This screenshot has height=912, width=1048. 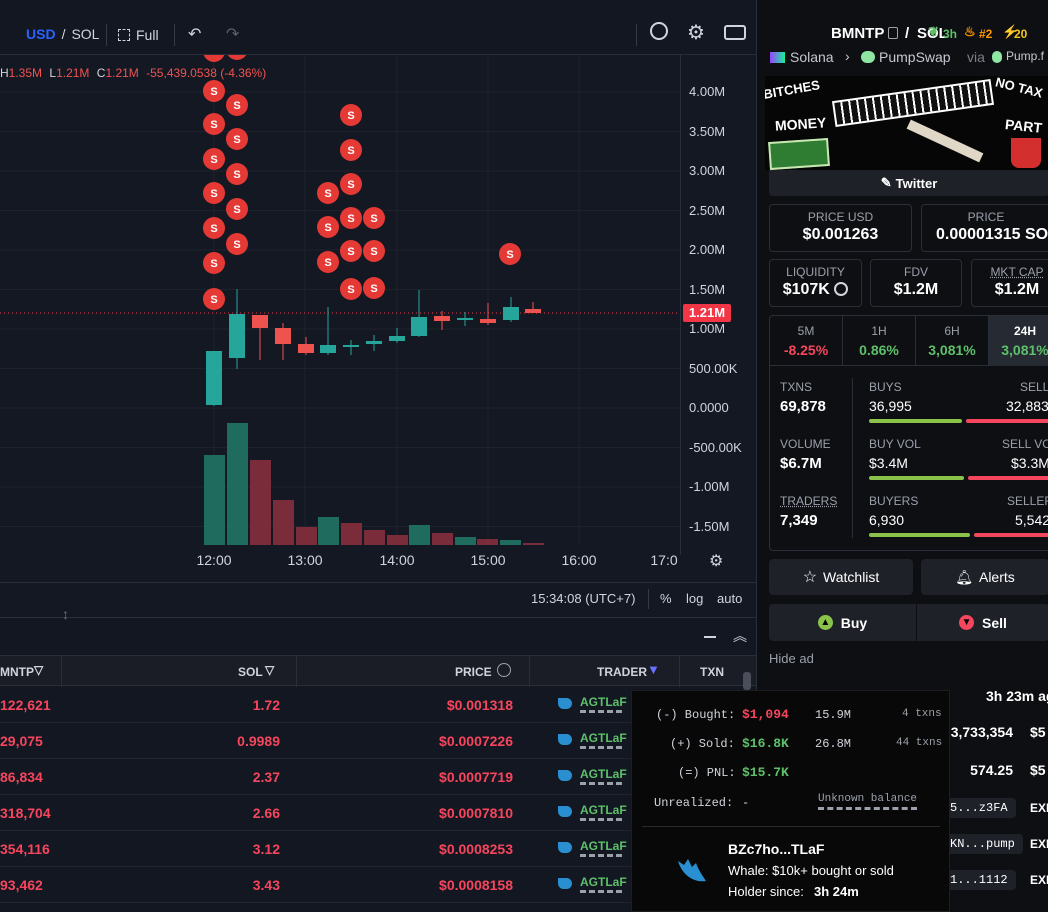 What do you see at coordinates (888, 463) in the screenshot?
I see `buy-vol-value: $3.4M` at bounding box center [888, 463].